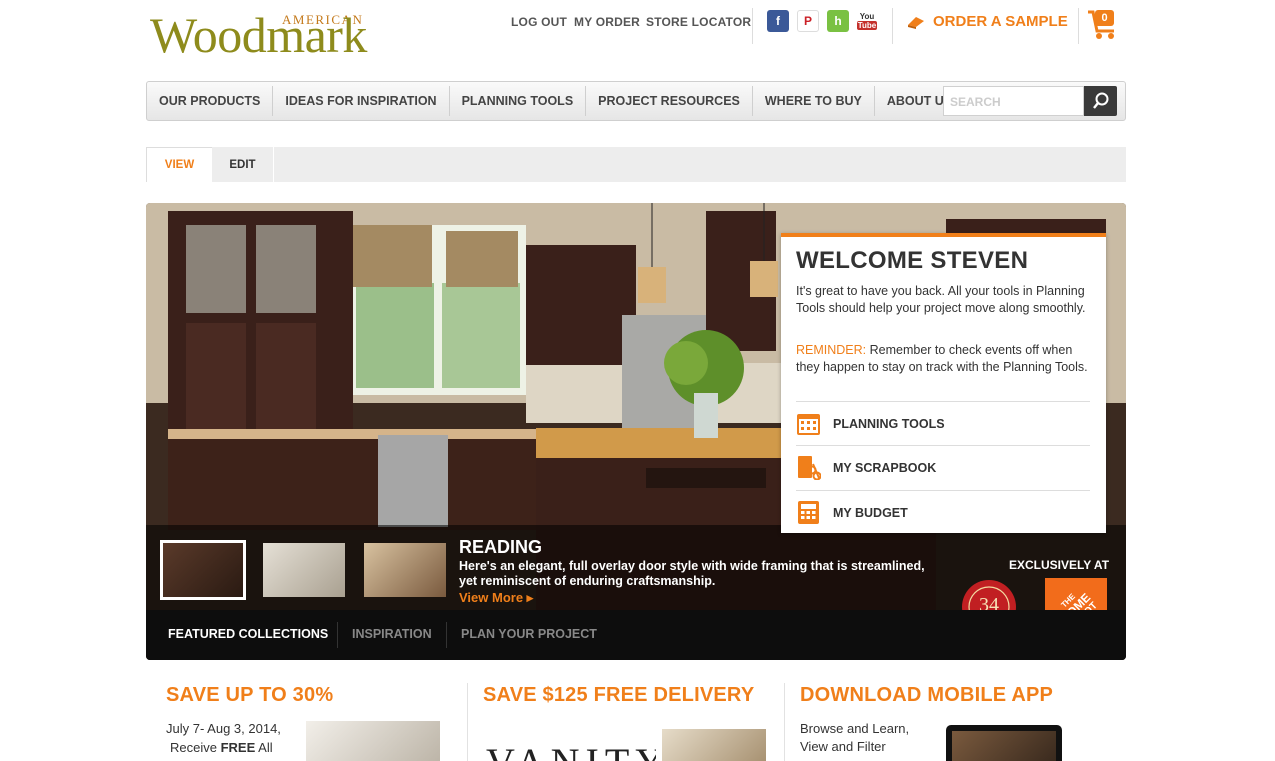 Image resolution: width=1275 pixels, height=761 pixels. I want to click on youtube-icon: You Tube, so click(867, 21).